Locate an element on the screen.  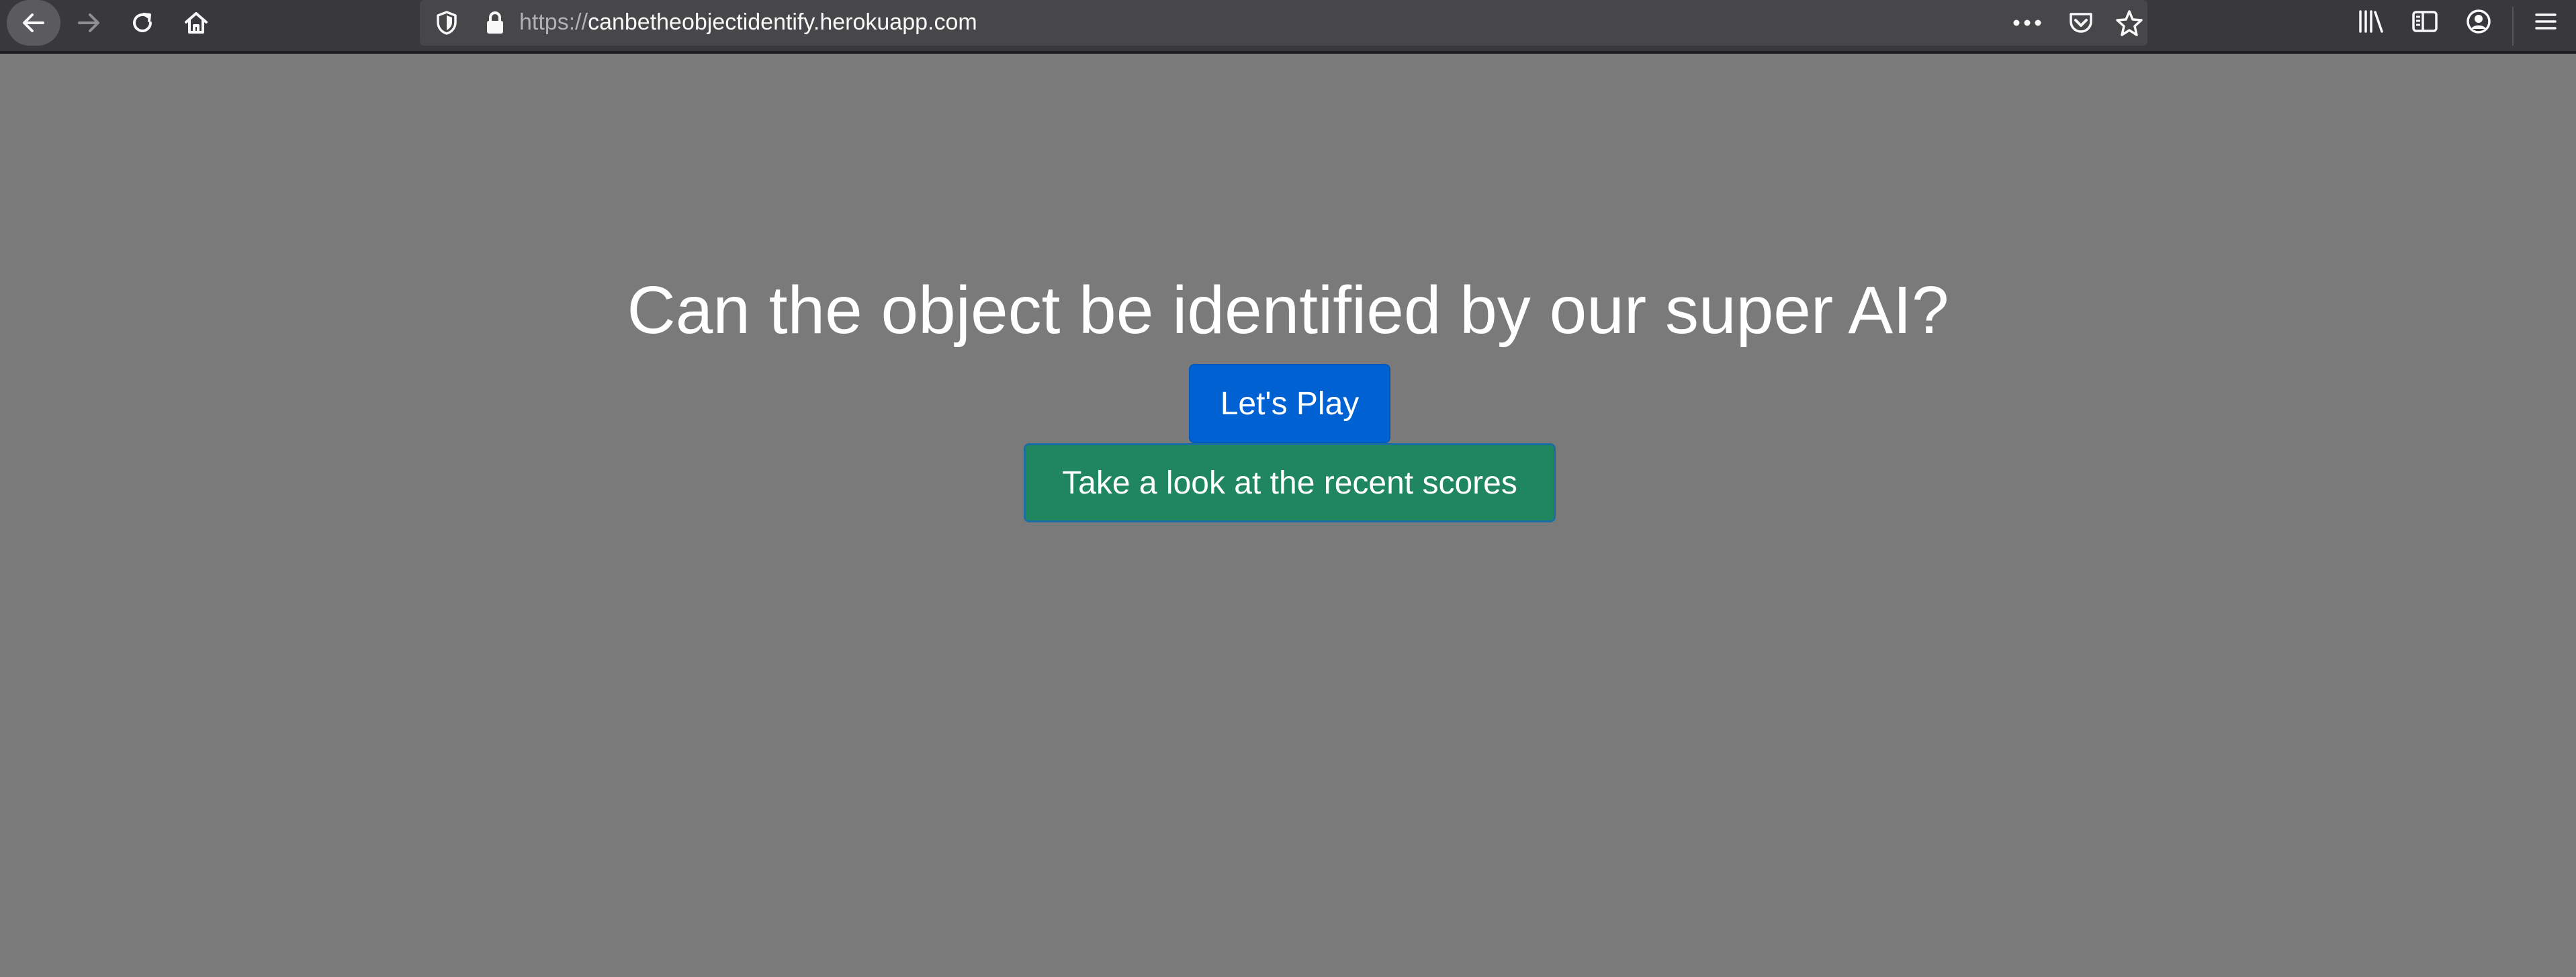
pocket-icon is located at coordinates (2080, 23).